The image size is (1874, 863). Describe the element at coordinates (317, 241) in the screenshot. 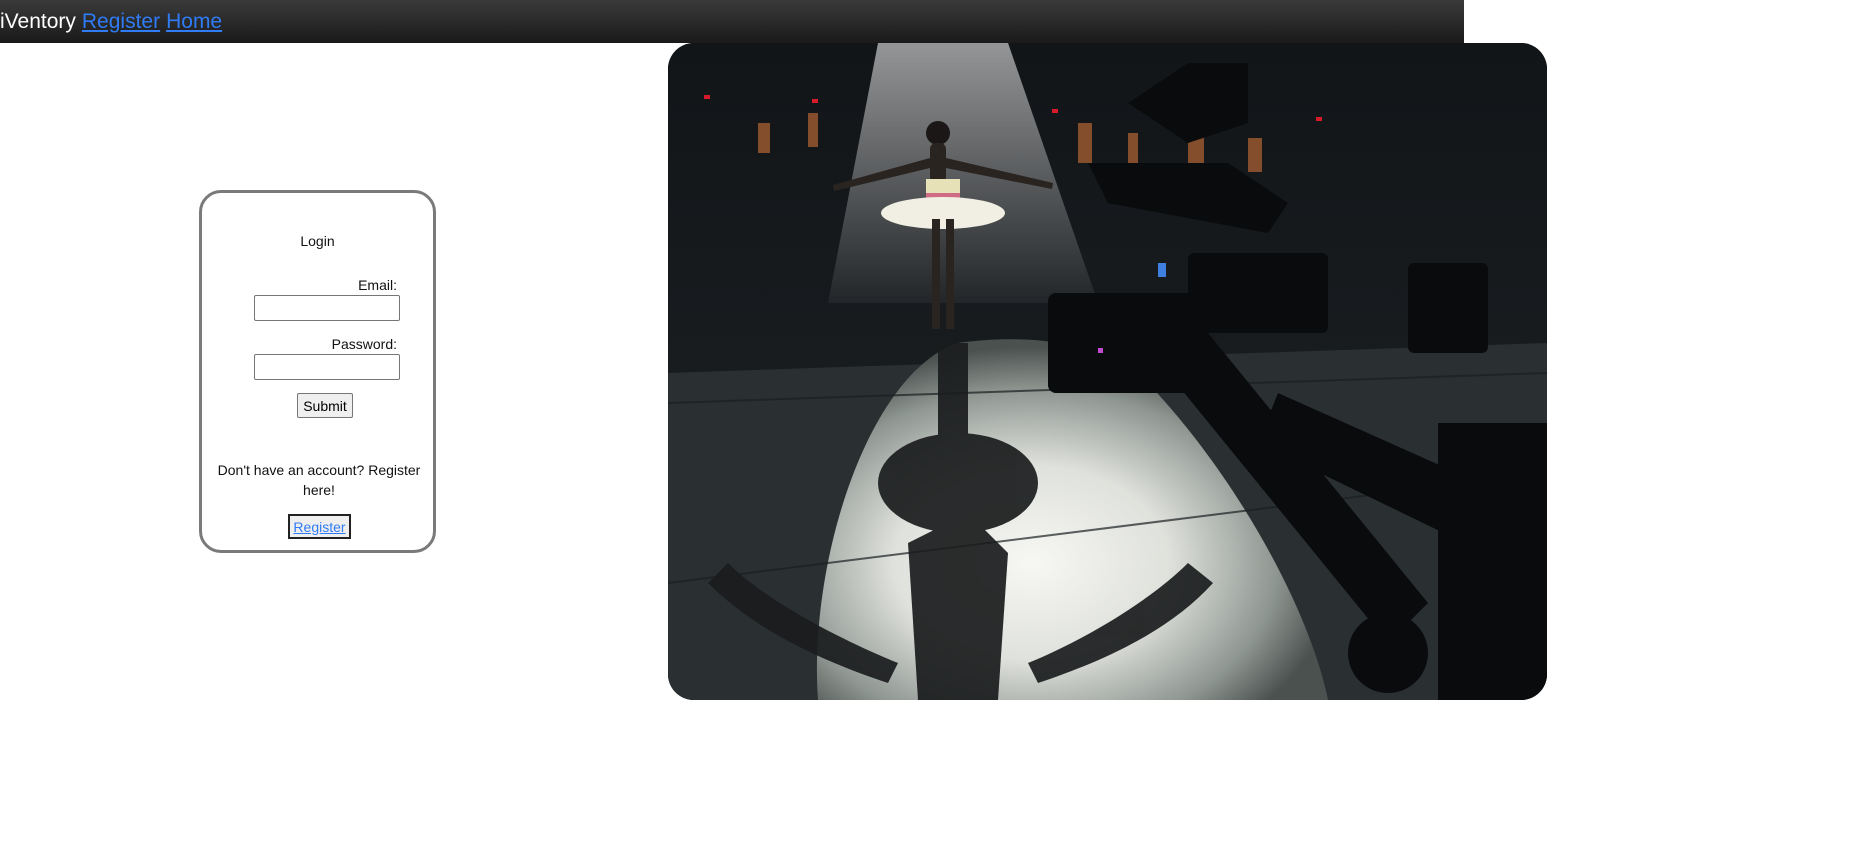

I see `login-title: Login` at that location.